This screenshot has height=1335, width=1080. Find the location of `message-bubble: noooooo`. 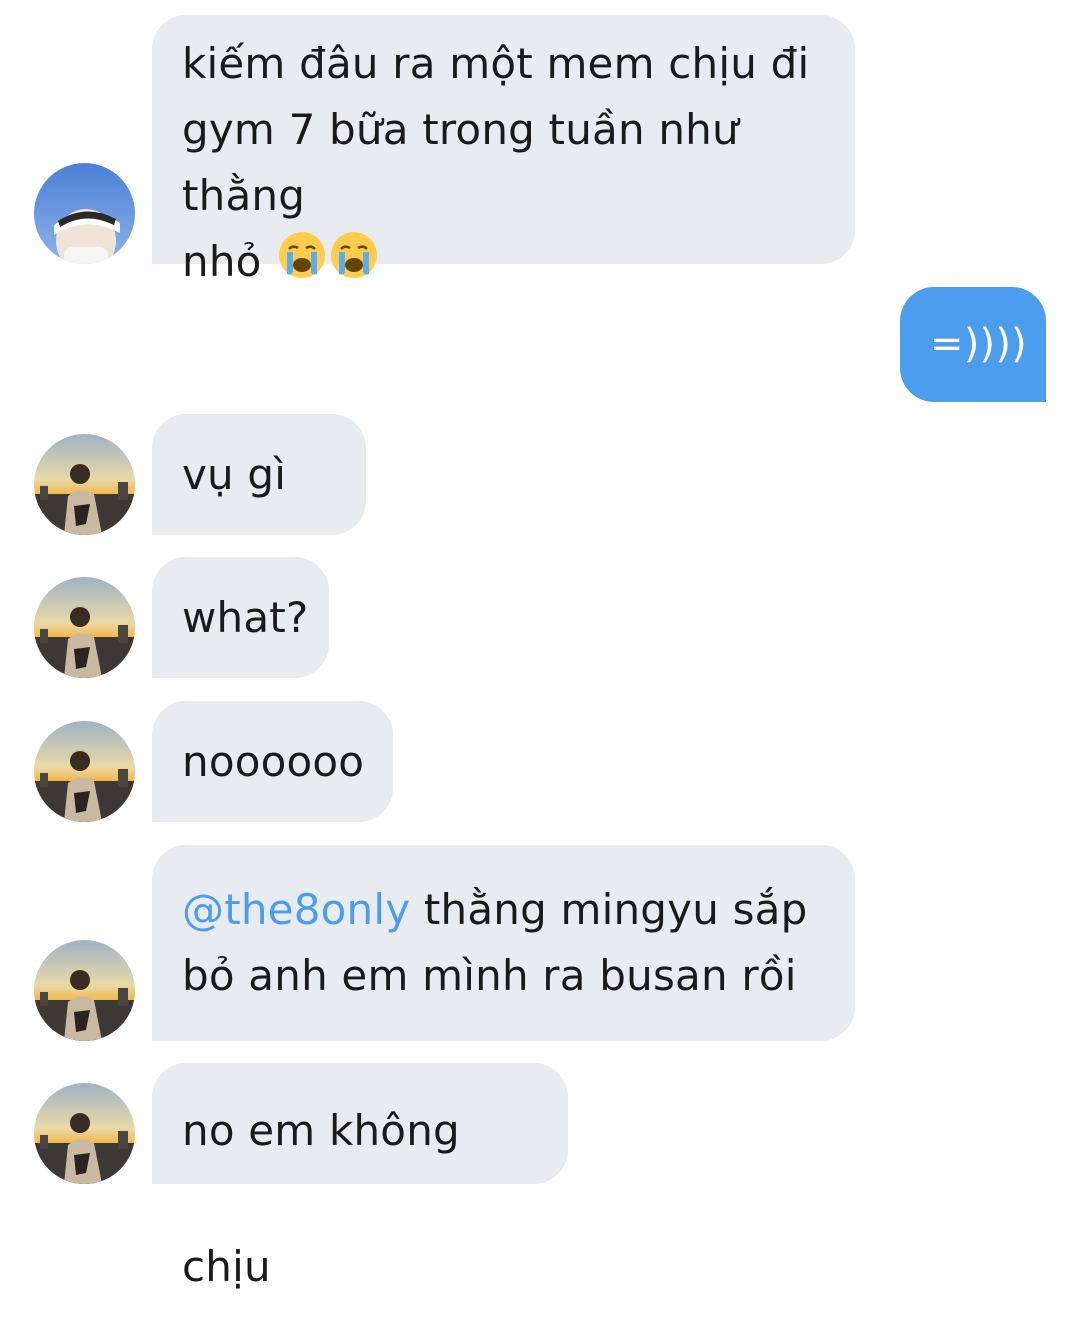

message-bubble: noooooo is located at coordinates (272, 761).